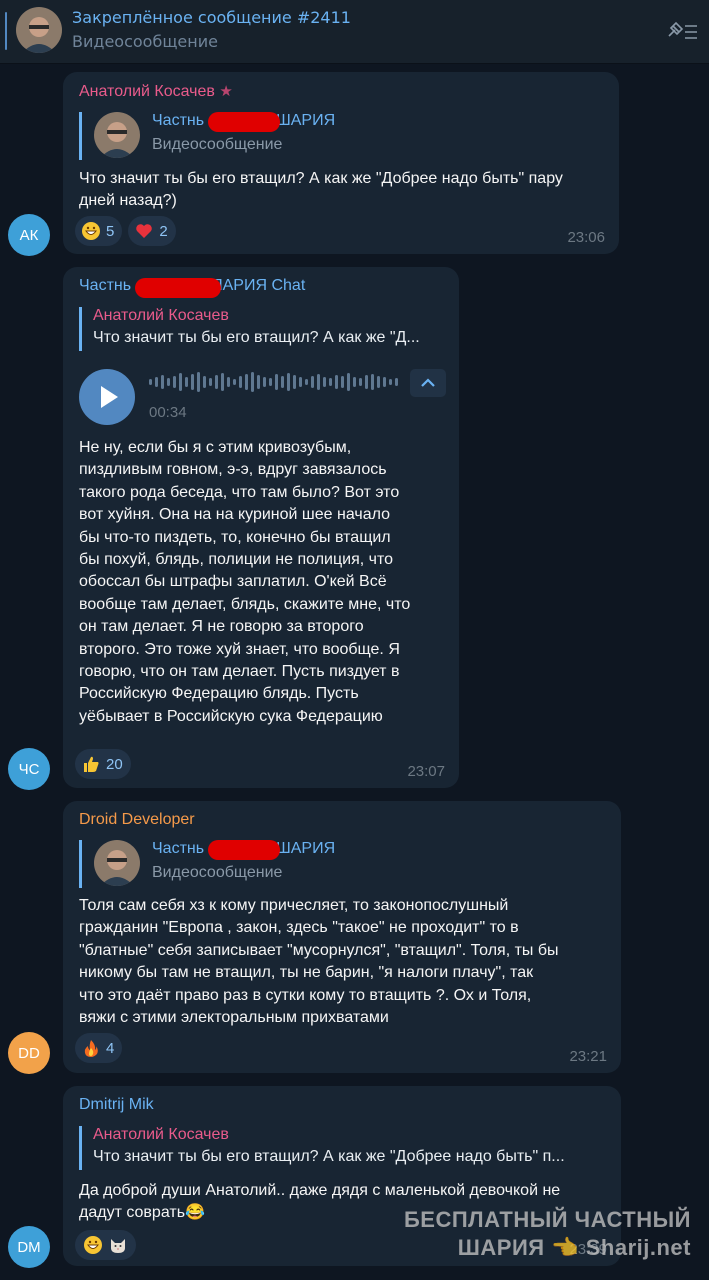 The image size is (709, 1280). Describe the element at coordinates (91, 1048) in the screenshot. I see `fire-icon` at that location.